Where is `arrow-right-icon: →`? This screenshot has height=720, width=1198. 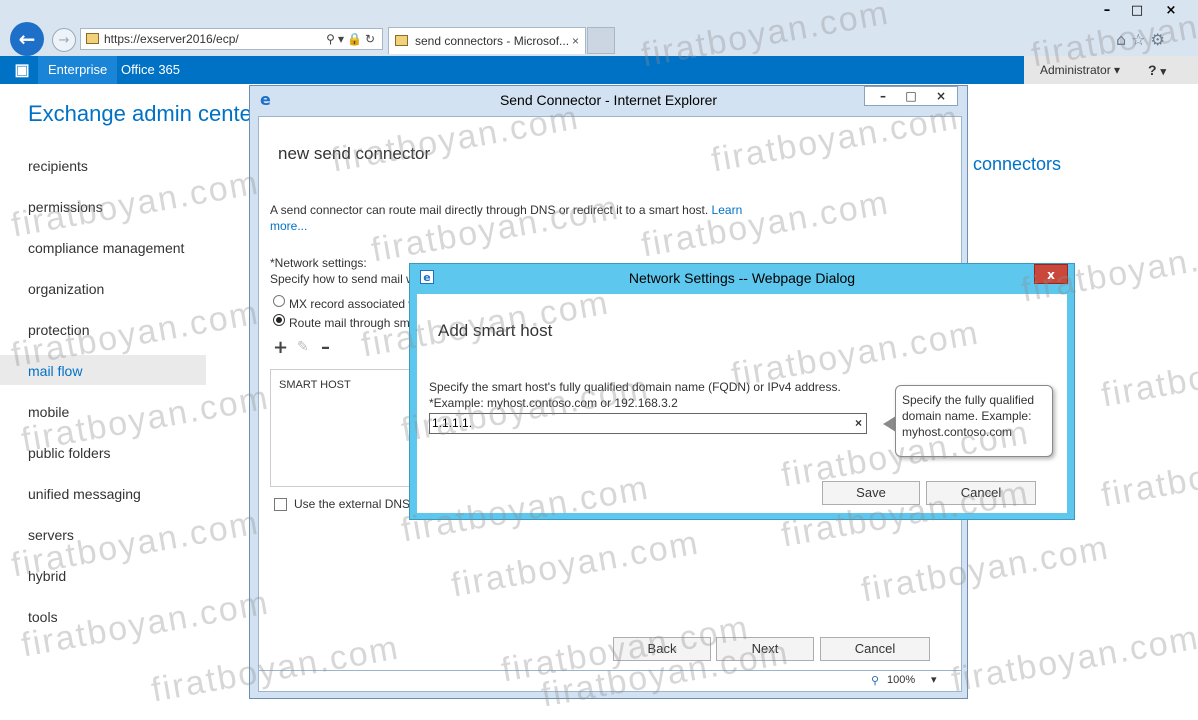 arrow-right-icon: → is located at coordinates (64, 40).